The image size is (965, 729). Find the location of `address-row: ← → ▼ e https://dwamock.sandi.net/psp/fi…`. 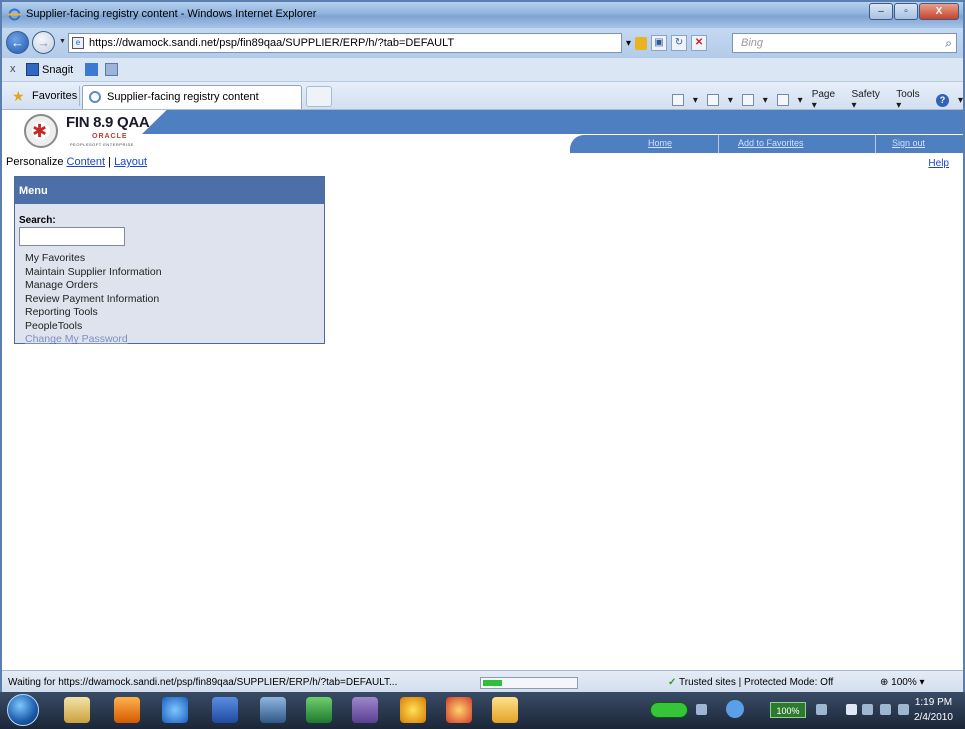

address-row: ← → ▼ e https://dwamock.sandi.net/psp/fi… is located at coordinates (482, 43).